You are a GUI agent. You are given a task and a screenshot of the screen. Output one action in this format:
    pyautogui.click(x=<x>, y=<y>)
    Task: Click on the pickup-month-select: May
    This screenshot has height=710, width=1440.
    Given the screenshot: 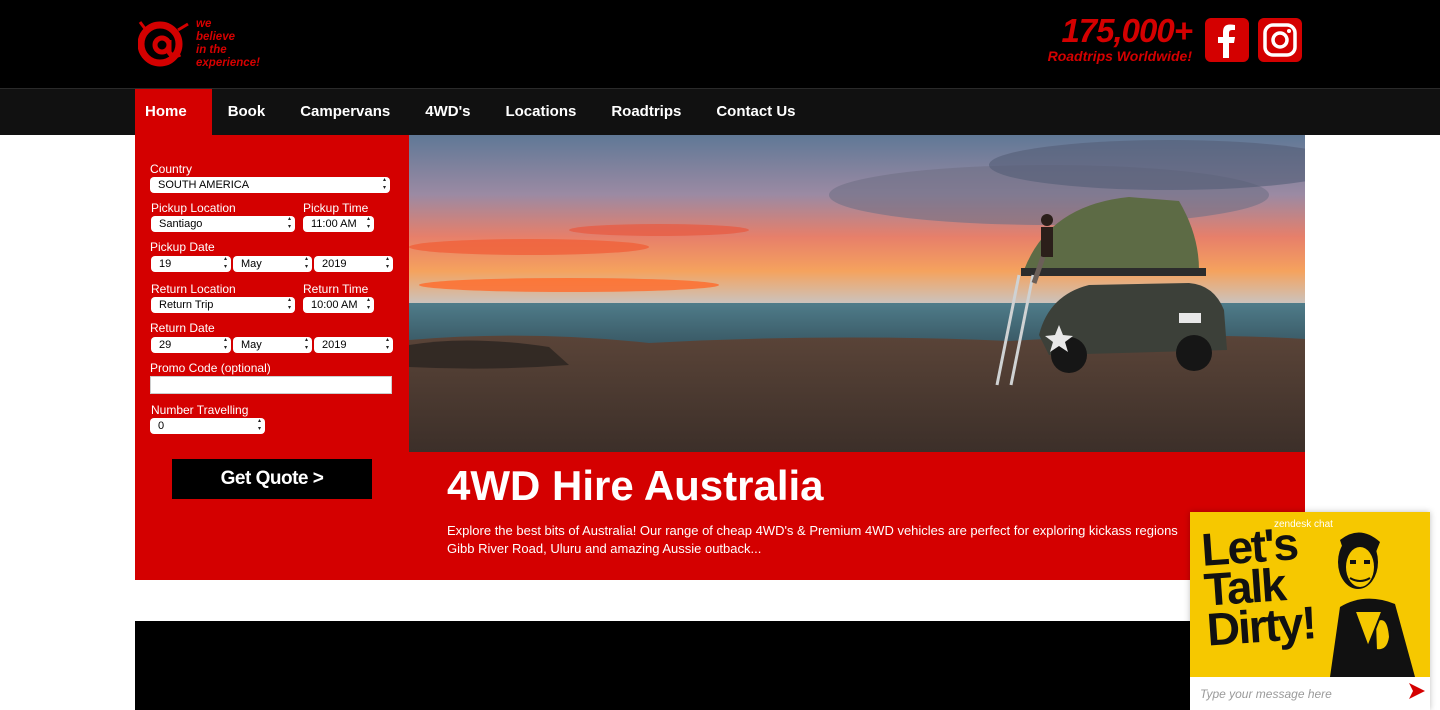 What is the action you would take?
    pyautogui.click(x=272, y=263)
    